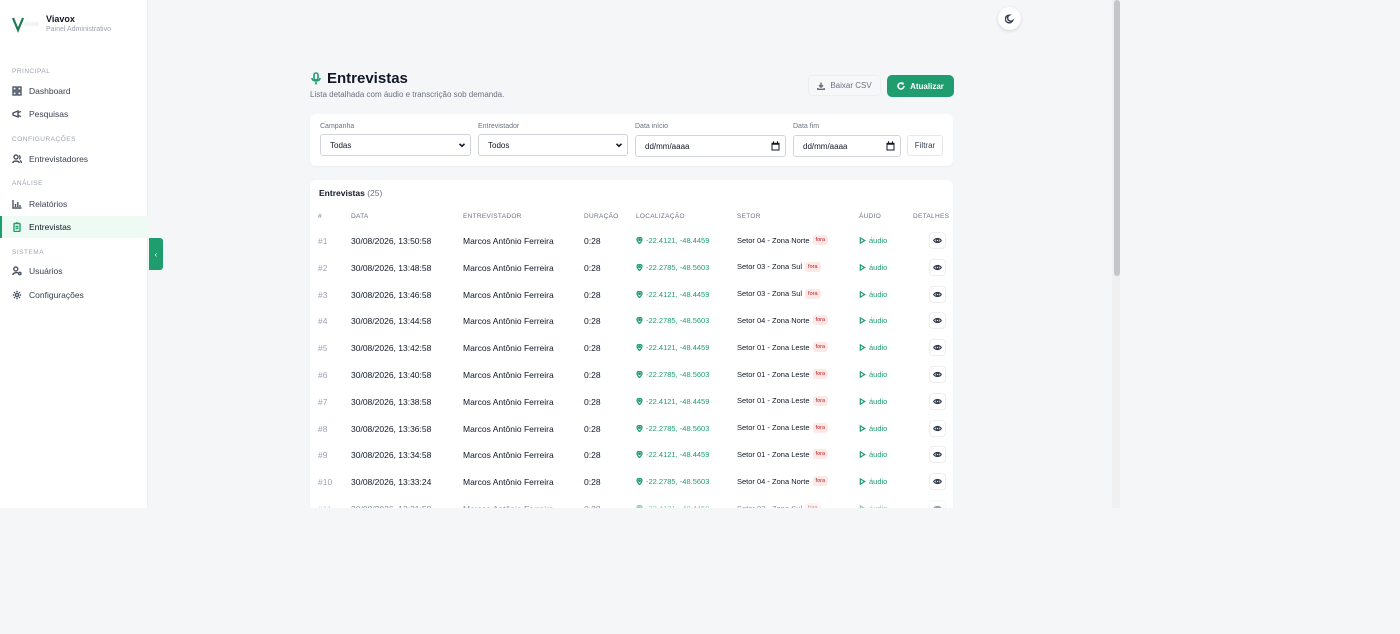 The width and height of the screenshot is (1400, 634). I want to click on refresh-button: Atualizar, so click(920, 86).